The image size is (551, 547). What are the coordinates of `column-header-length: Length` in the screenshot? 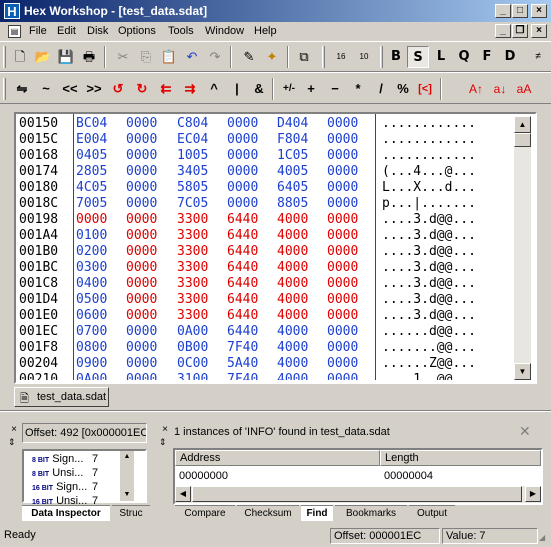 It's located at (460, 458).